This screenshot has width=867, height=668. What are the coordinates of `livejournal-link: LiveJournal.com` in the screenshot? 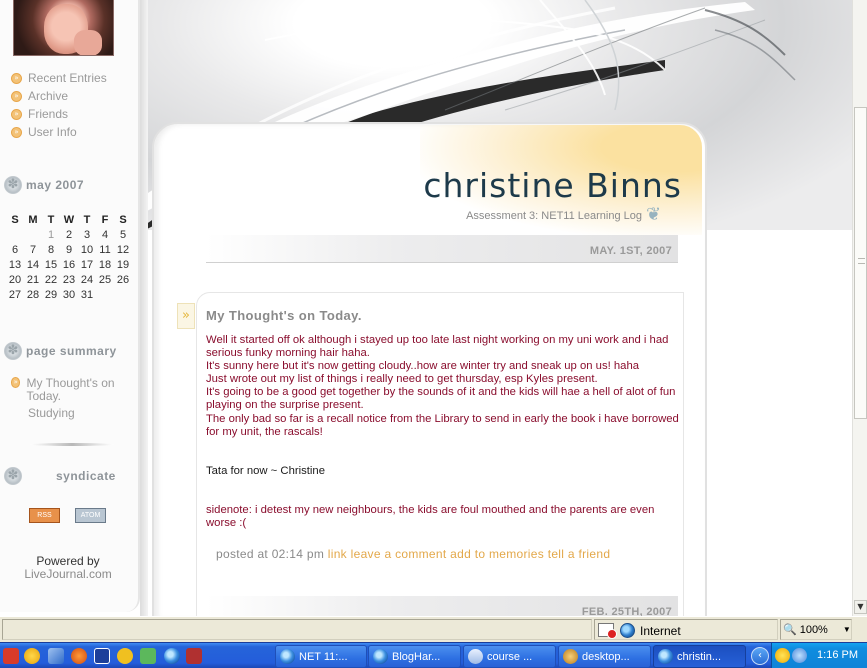 It's located at (67, 574).